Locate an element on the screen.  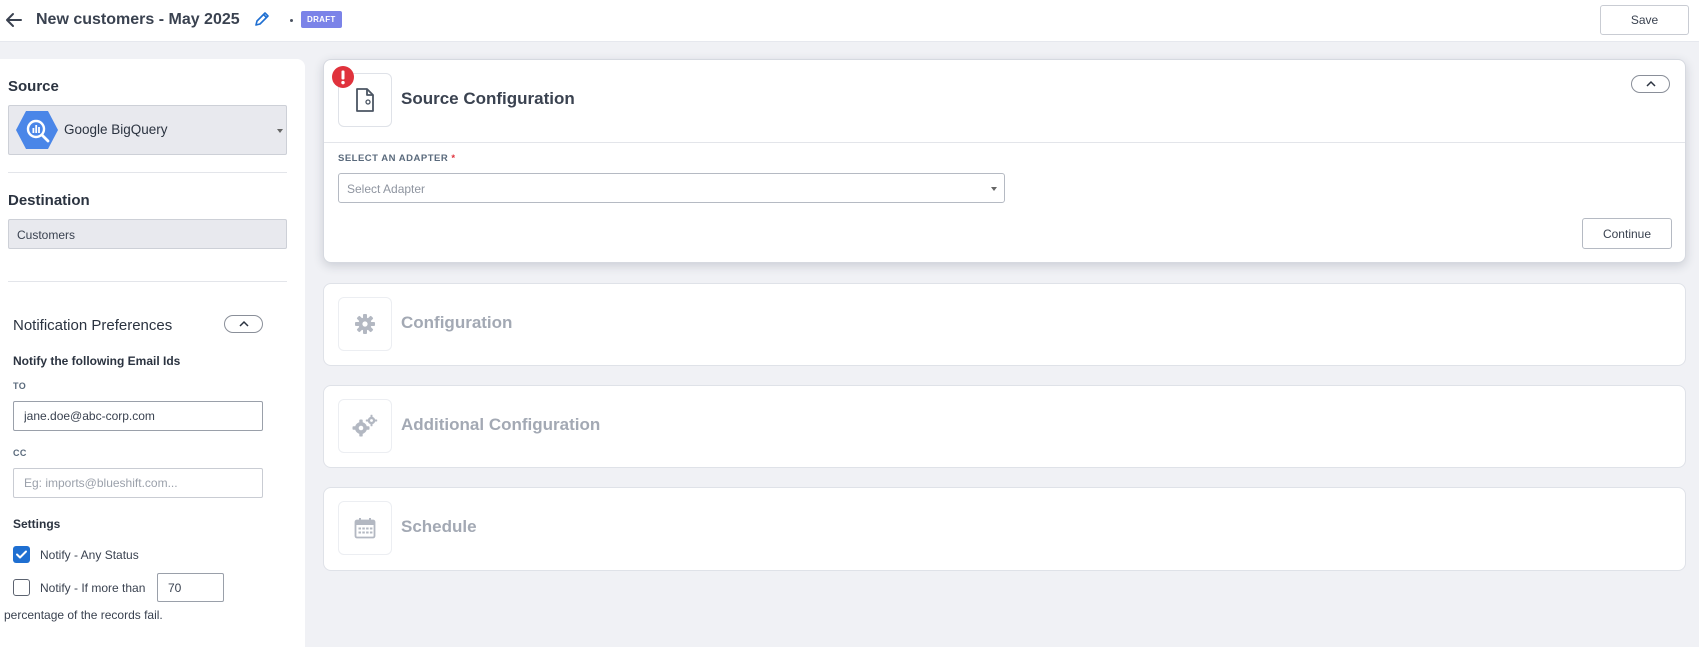
additional-config-icon-box is located at coordinates (365, 426).